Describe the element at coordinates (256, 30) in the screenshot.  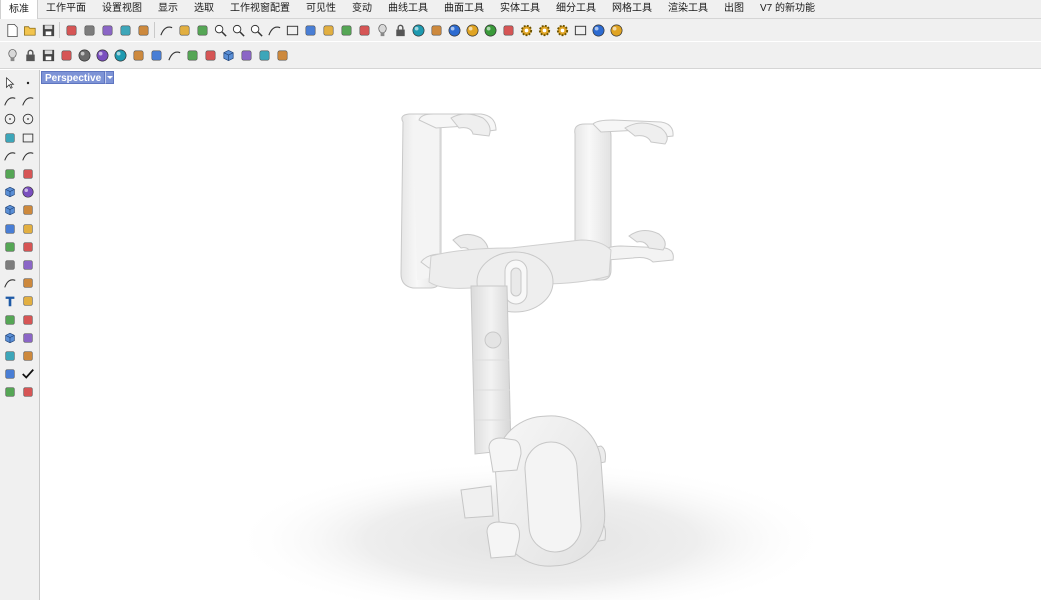
I see `zoom-extents-icon` at that location.